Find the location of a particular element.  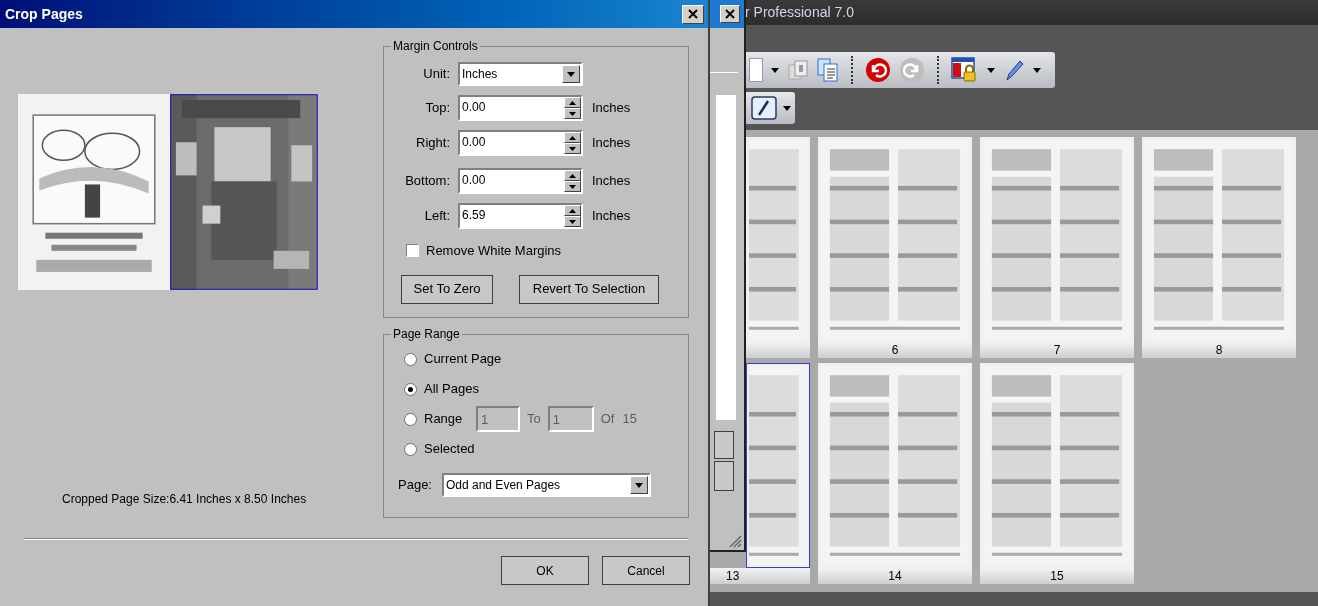

radio-label: All Pages is located at coordinates (451, 389).